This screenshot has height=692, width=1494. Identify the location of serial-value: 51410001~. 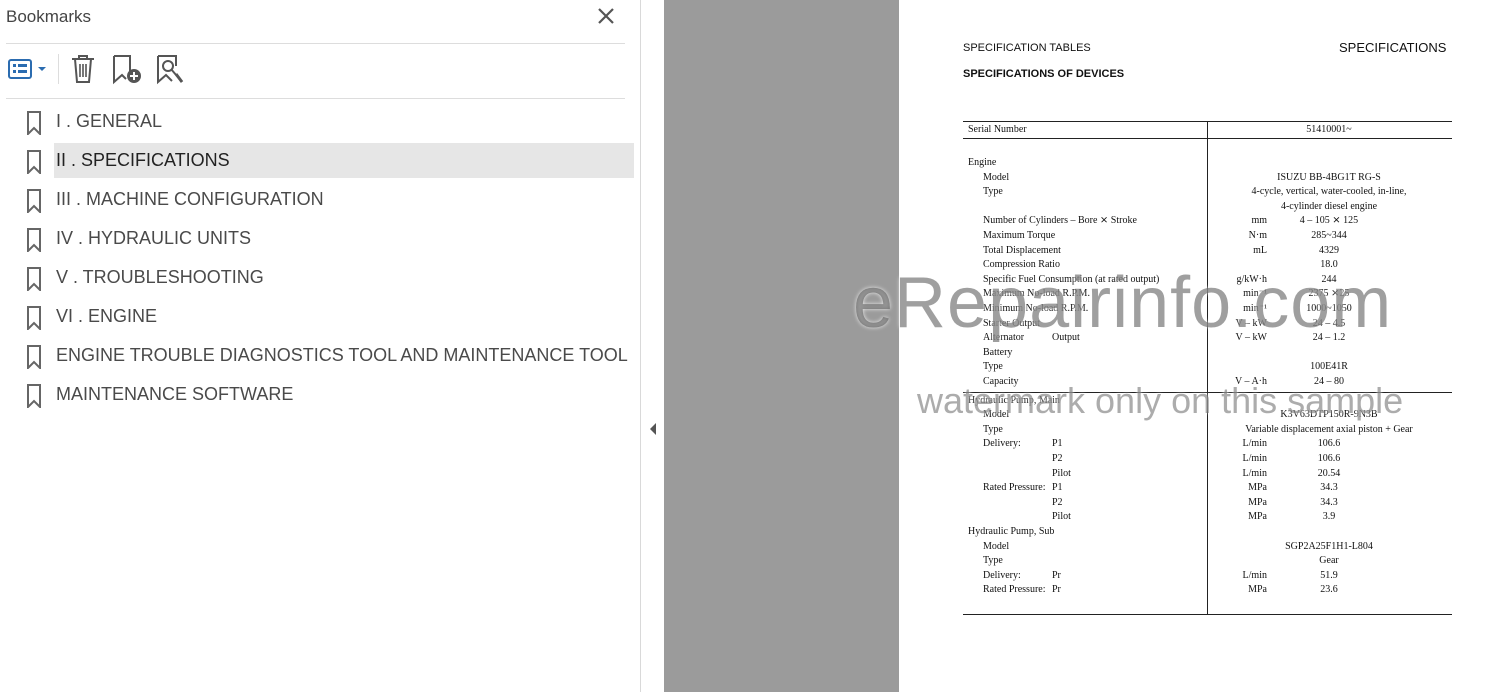
(1329, 129).